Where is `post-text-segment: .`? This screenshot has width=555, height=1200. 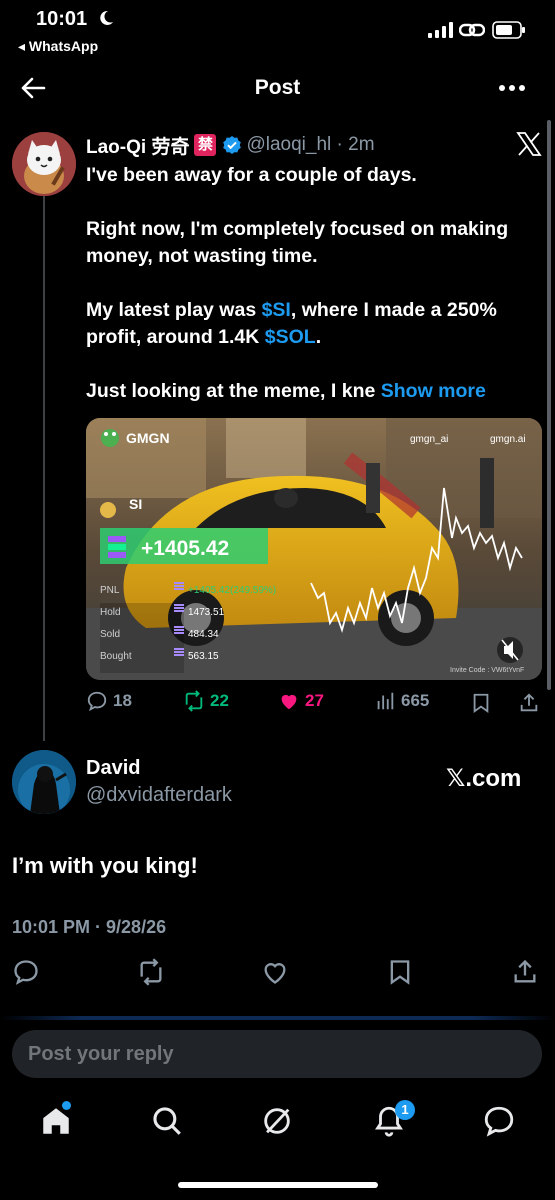
post-text-segment: . is located at coordinates (318, 337).